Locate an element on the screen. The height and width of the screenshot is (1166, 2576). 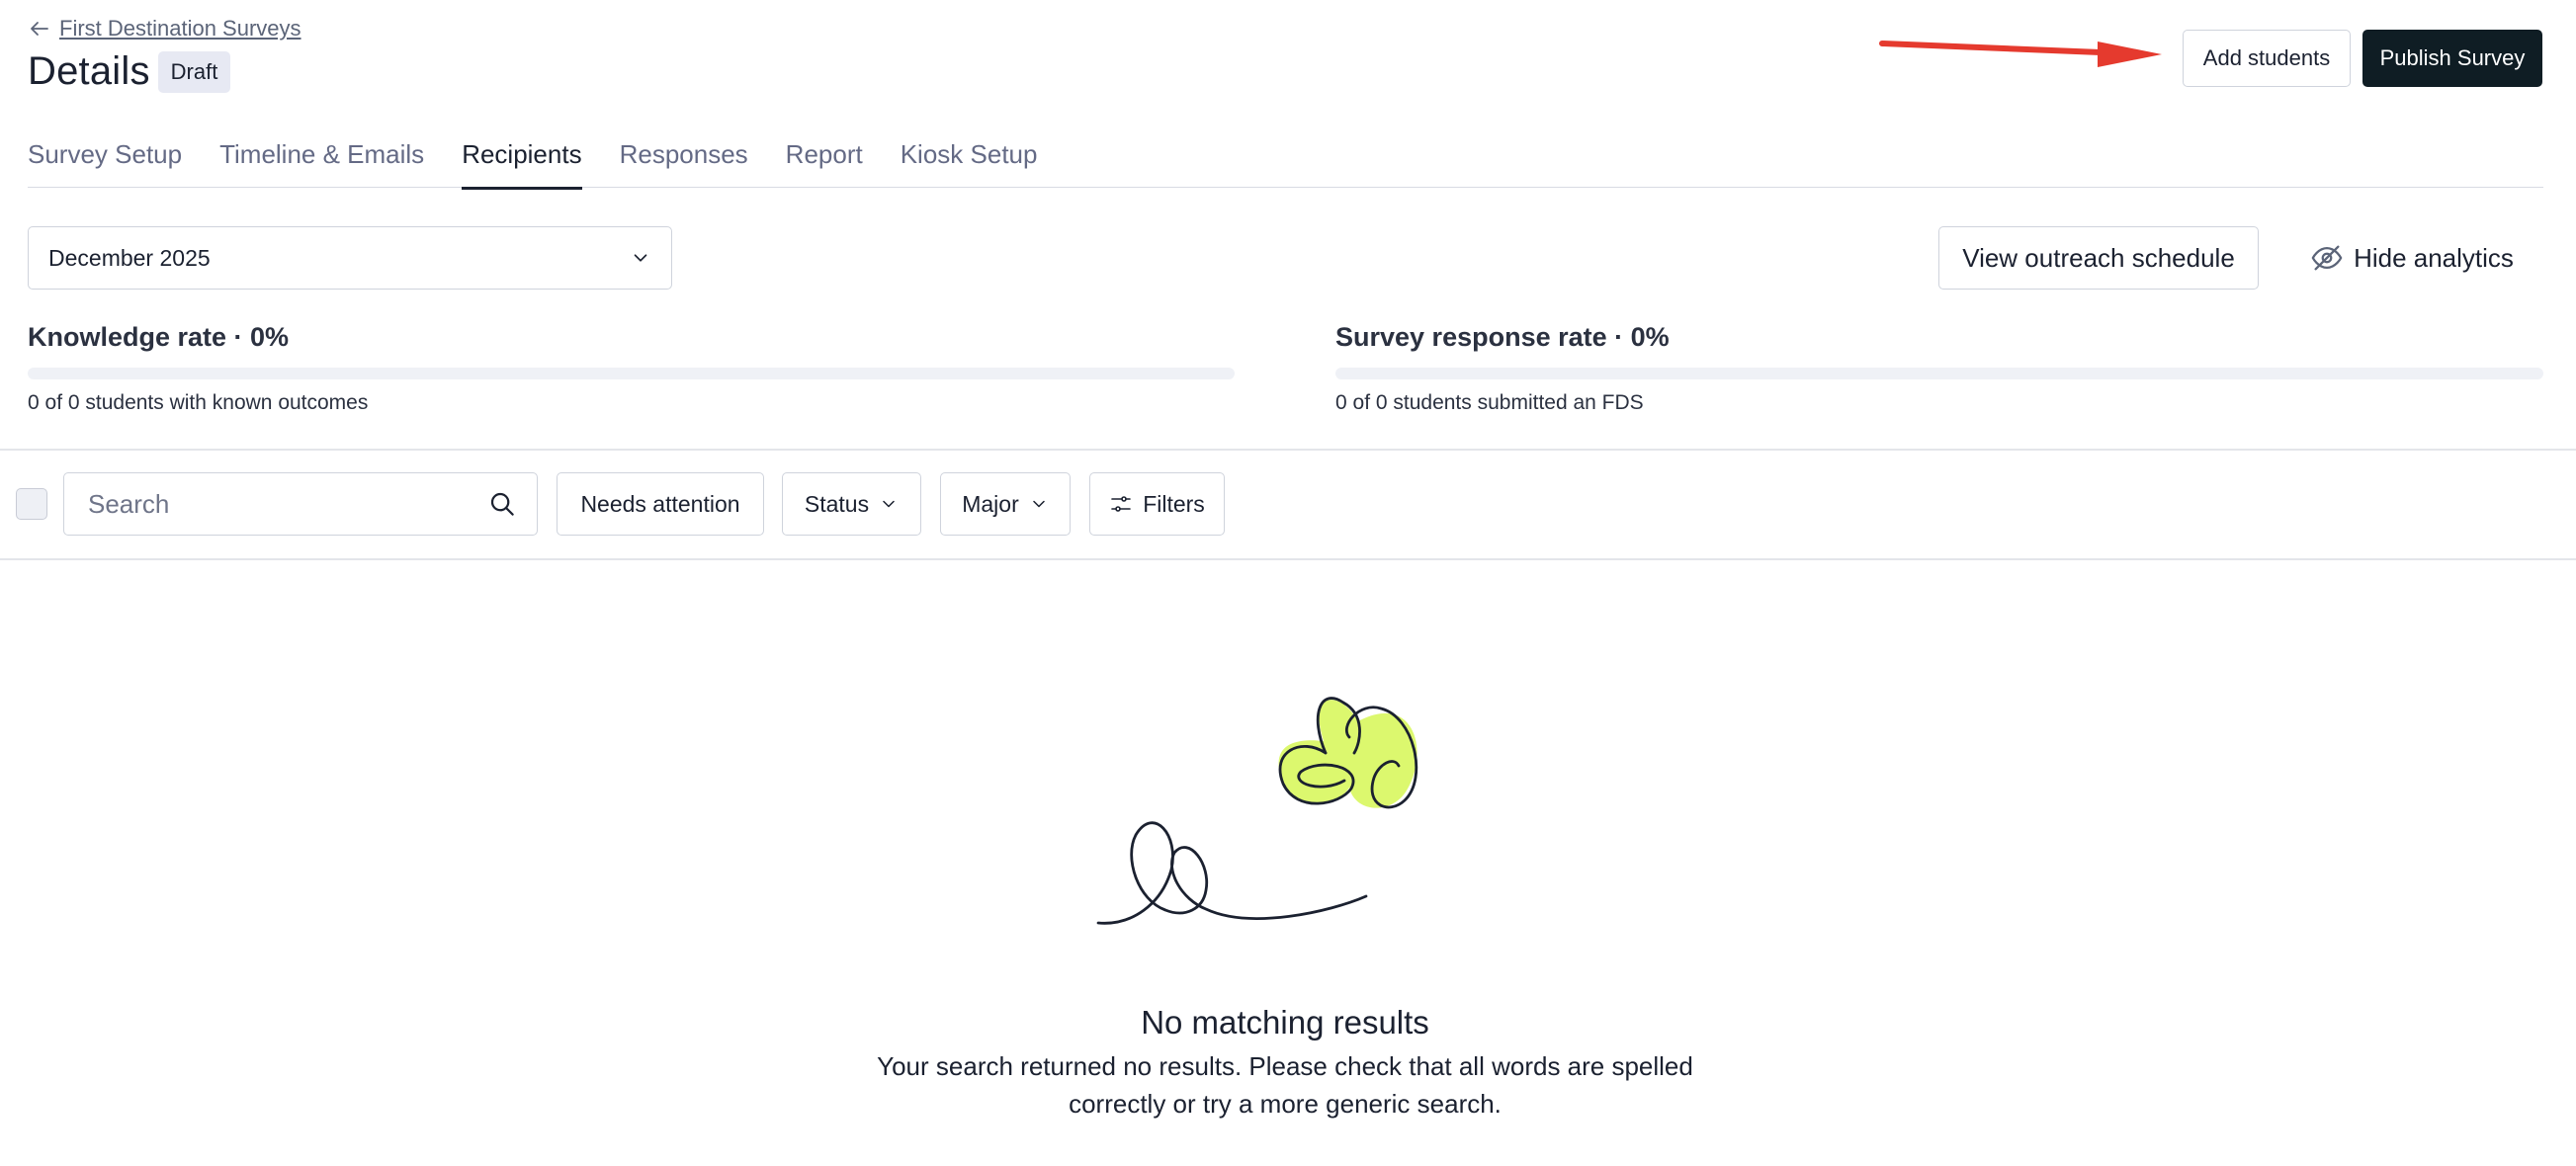
tab-kiosk-setup: Kiosk Setup is located at coordinates (969, 163).